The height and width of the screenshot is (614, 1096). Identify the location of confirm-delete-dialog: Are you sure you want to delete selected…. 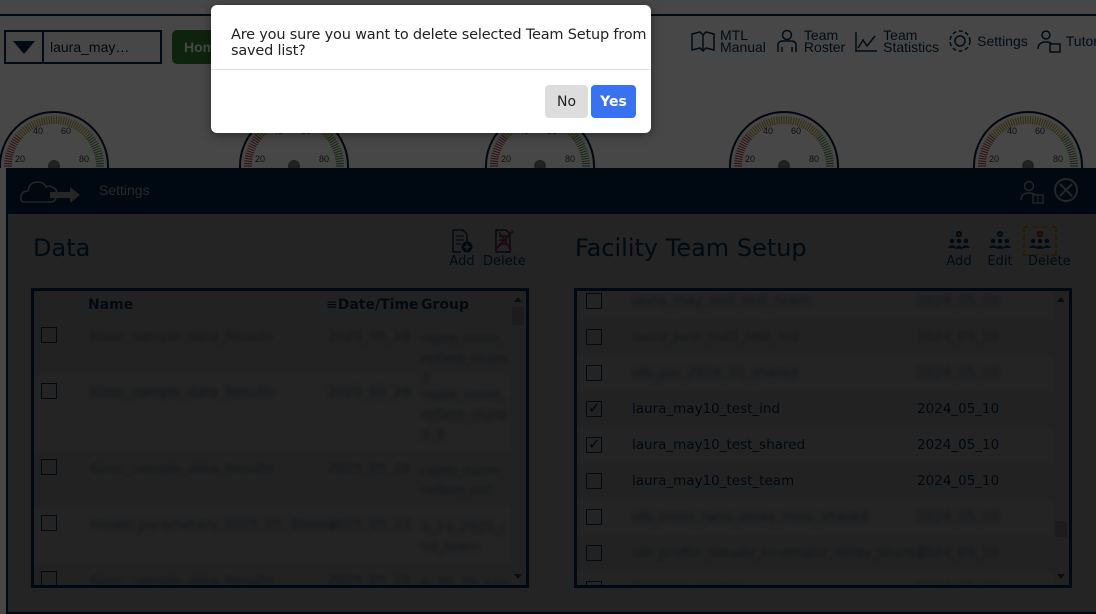
(431, 69).